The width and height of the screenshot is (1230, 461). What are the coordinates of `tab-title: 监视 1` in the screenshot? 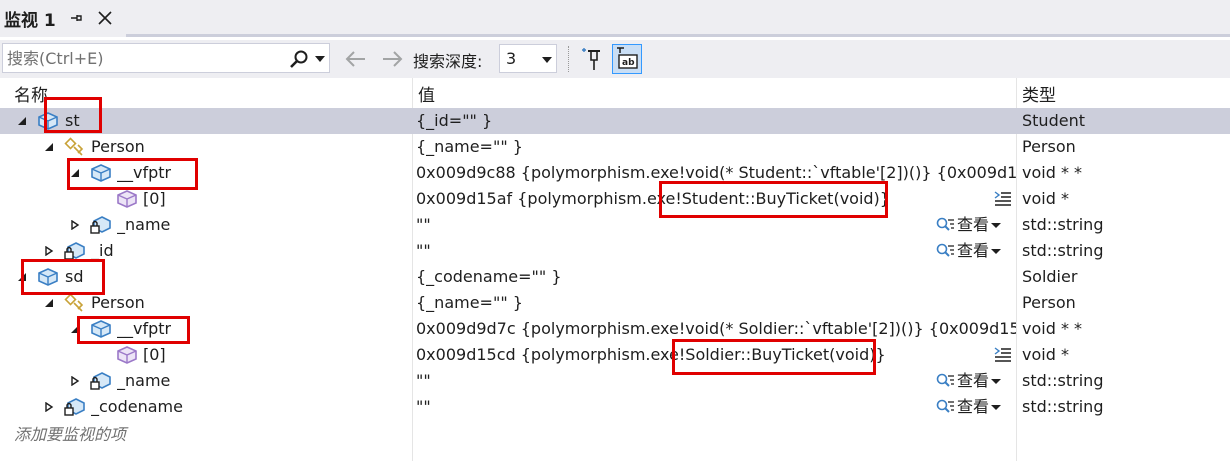 It's located at (30, 21).